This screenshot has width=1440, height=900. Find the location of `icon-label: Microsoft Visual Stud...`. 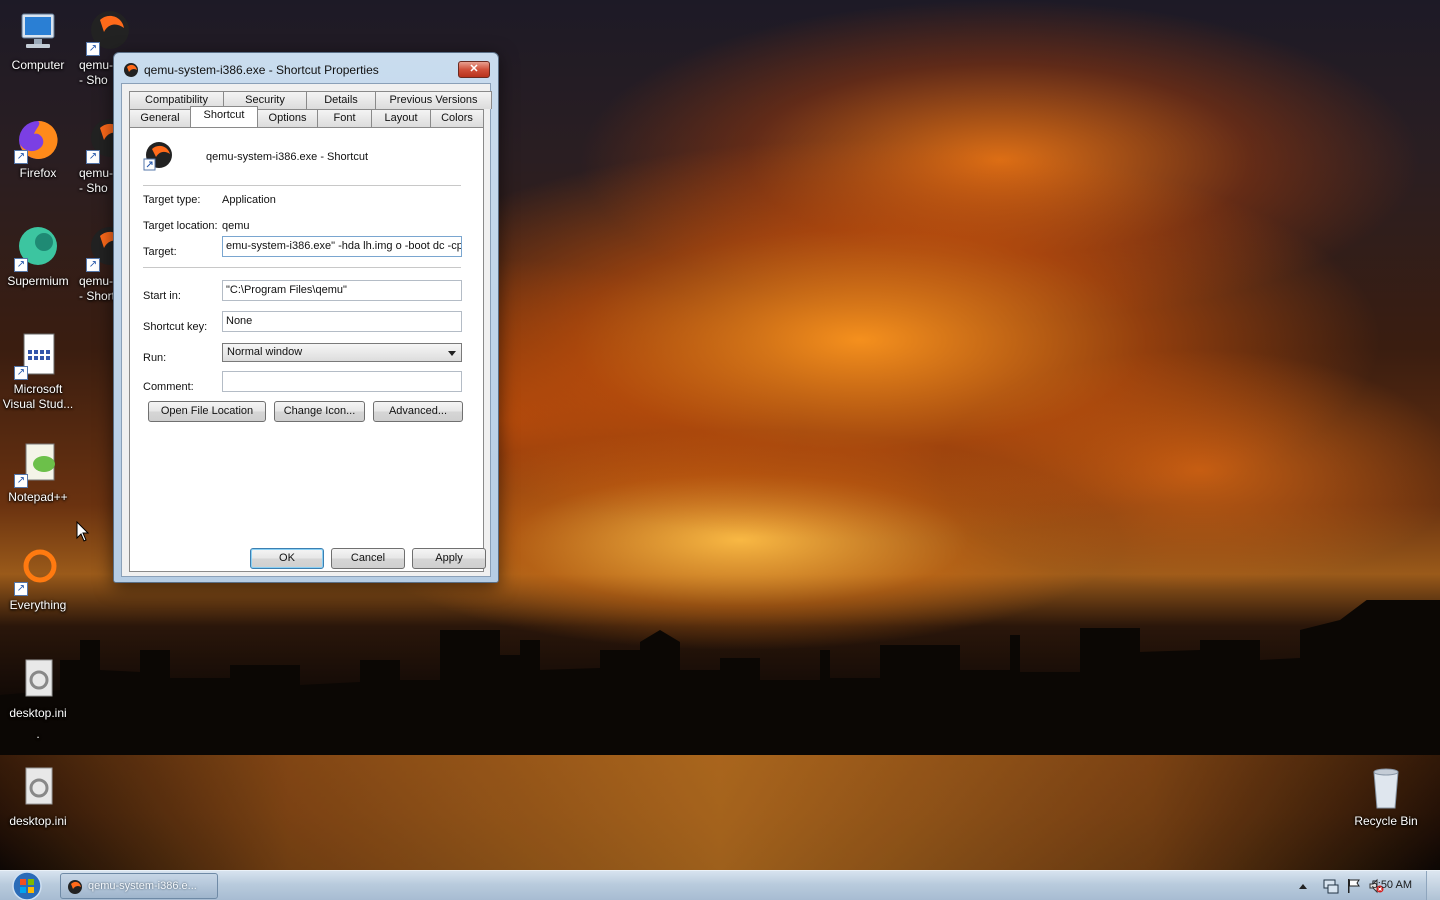

icon-label: Microsoft Visual Stud... is located at coordinates (38, 396).